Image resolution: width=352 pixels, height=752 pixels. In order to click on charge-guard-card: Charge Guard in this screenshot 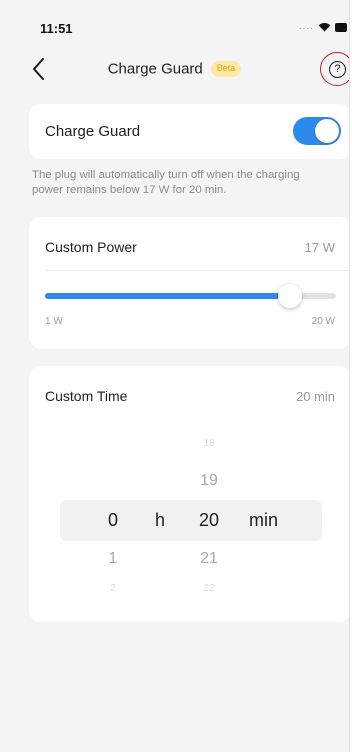, I will do `click(189, 131)`.